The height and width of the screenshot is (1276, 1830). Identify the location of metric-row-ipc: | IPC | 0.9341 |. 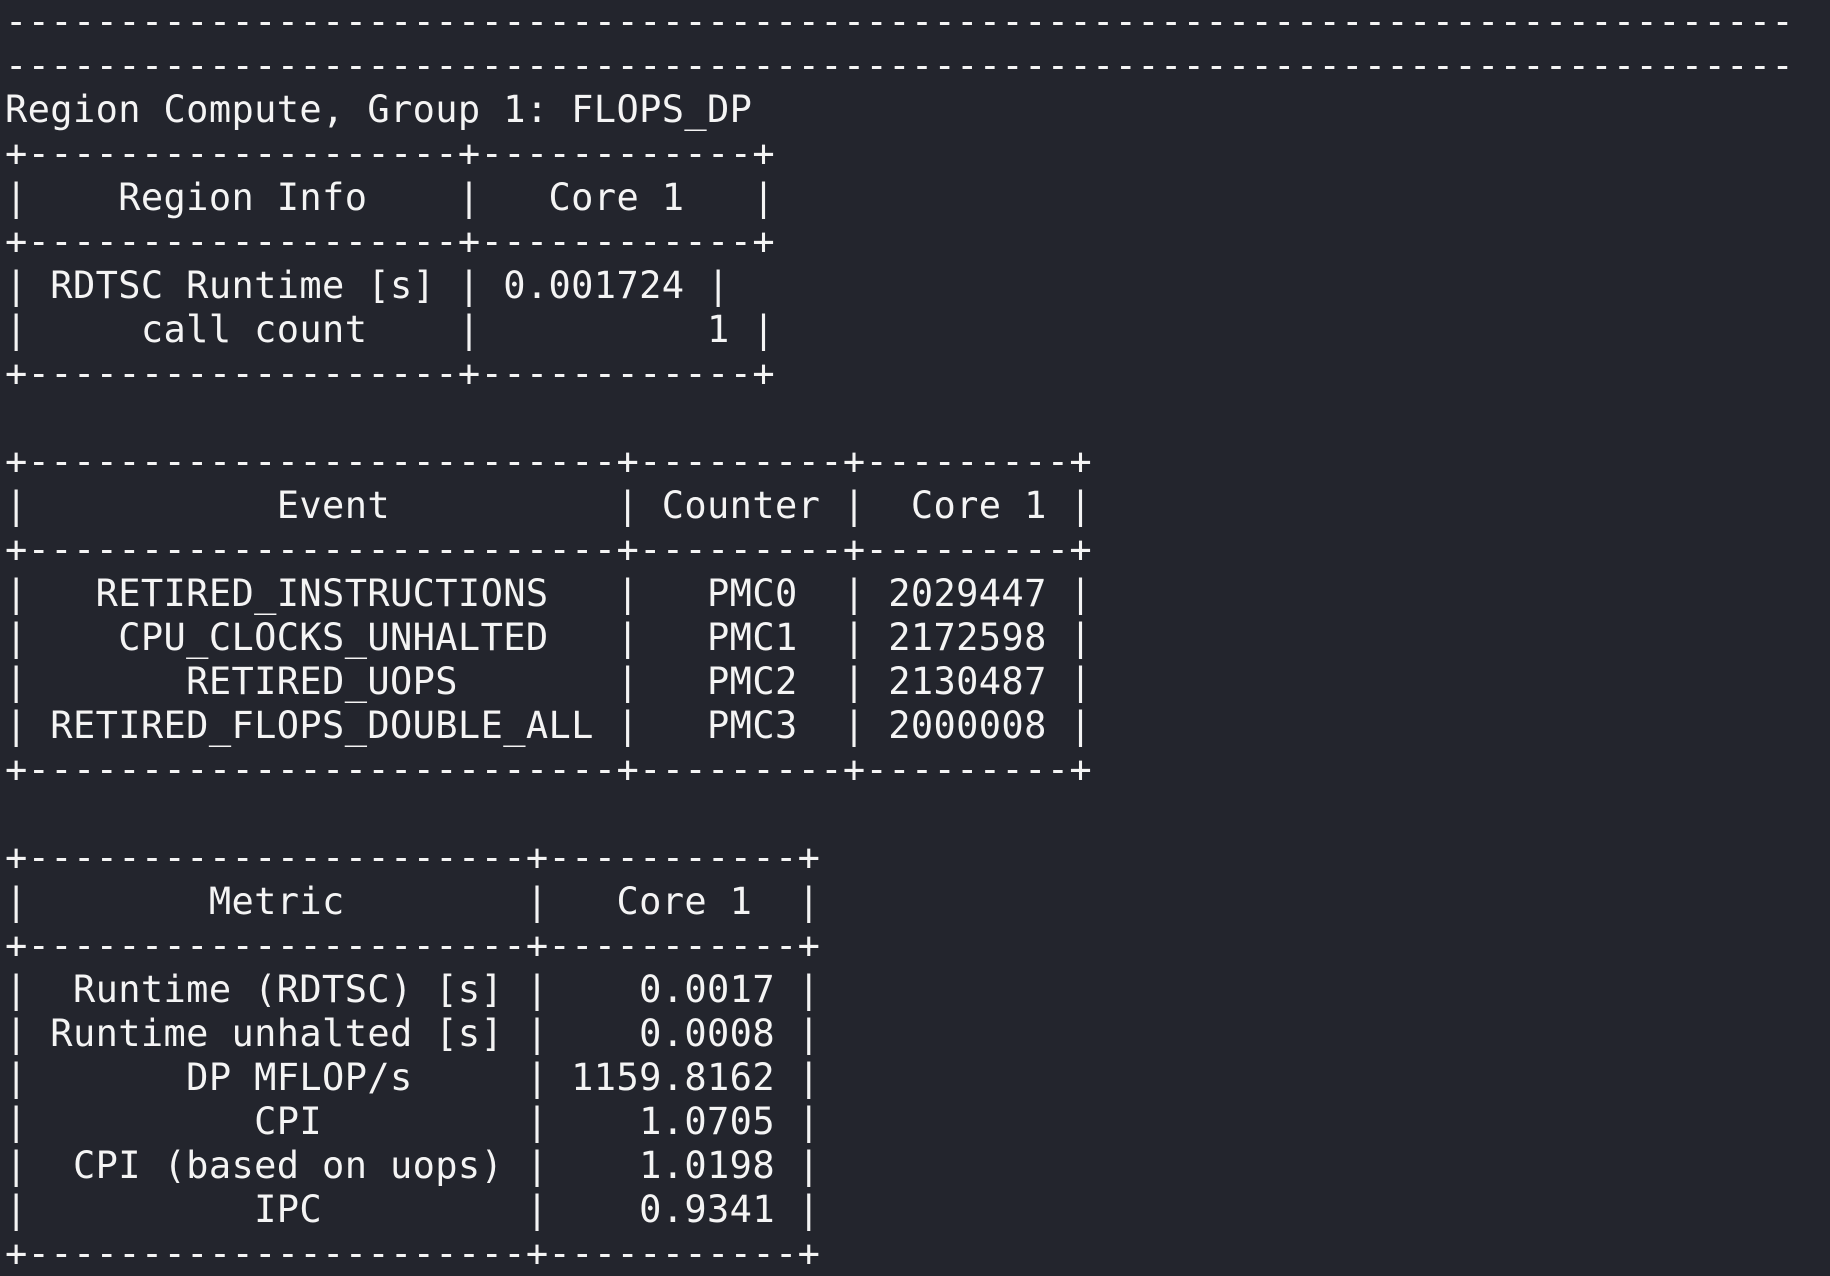
(413, 1209).